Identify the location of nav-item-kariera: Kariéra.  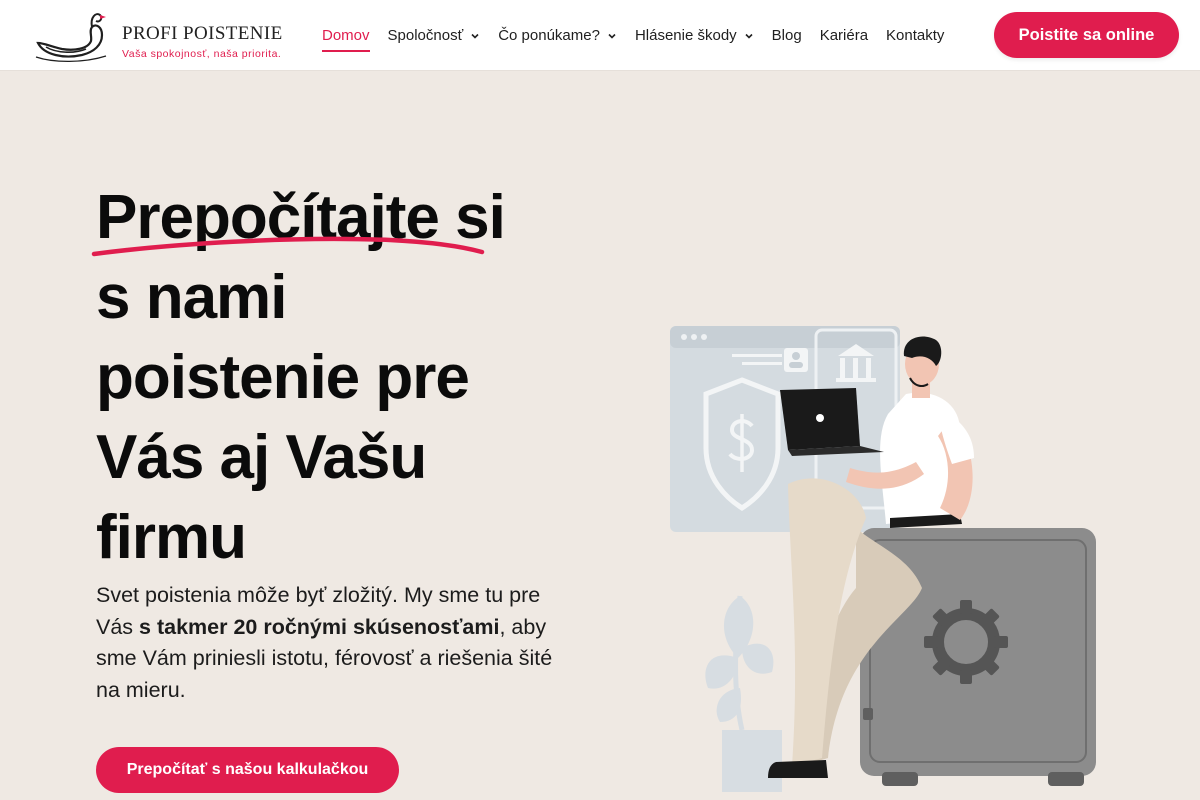
(844, 36).